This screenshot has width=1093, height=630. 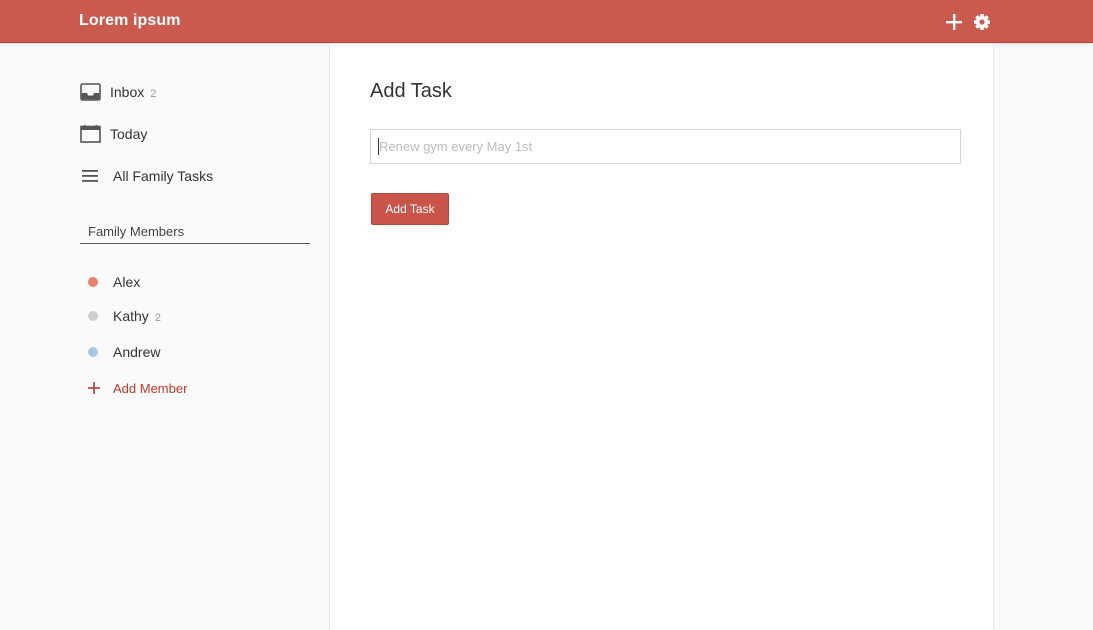 What do you see at coordinates (90, 92) in the screenshot?
I see `inbox-icon` at bounding box center [90, 92].